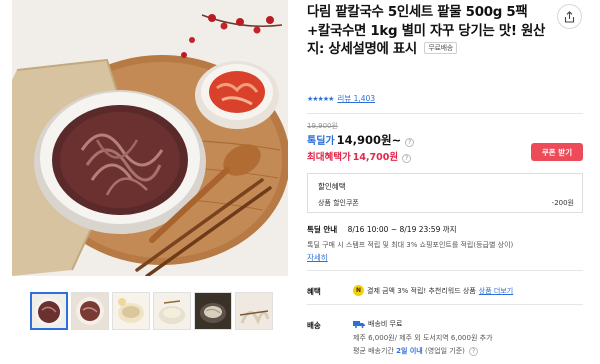 Image resolution: width=600 pixels, height=364 pixels. What do you see at coordinates (562, 203) in the screenshot?
I see `coupon-amount: -200원` at bounding box center [562, 203].